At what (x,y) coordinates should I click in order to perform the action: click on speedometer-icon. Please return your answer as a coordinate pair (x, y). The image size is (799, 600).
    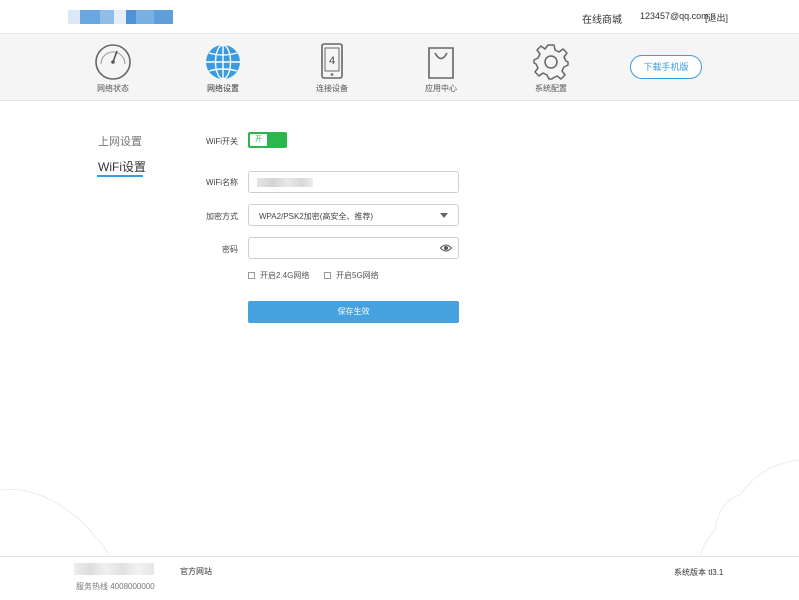
    Looking at the image, I should click on (113, 62).